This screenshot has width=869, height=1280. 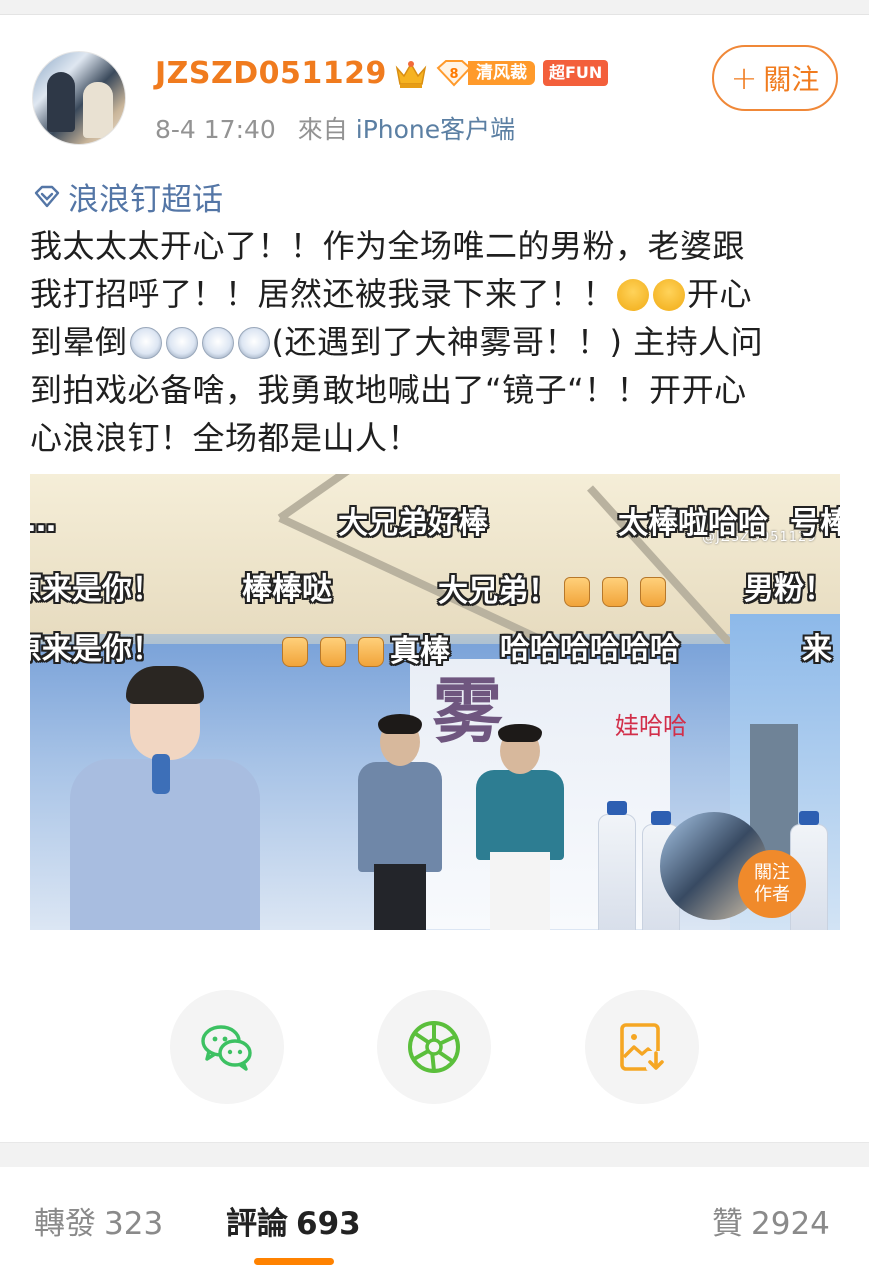 I want to click on danmaku-comment: 男粉！, so click(x=789, y=589).